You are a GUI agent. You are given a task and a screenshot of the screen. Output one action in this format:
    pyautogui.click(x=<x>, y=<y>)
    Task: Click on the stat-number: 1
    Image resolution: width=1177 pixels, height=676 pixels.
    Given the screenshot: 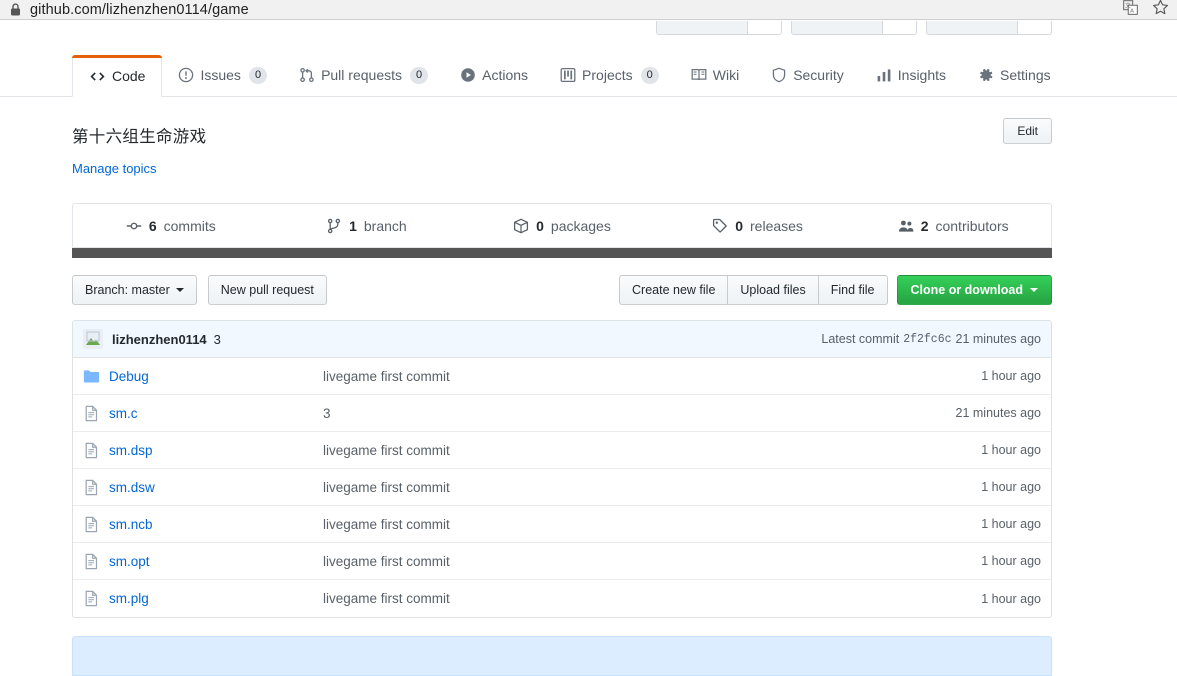 What is the action you would take?
    pyautogui.click(x=353, y=225)
    